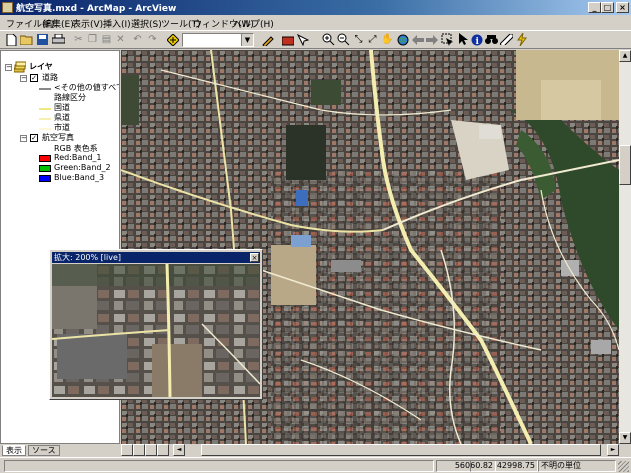  I want to click on collapse-aerial-photo-icon: −, so click(23, 138).